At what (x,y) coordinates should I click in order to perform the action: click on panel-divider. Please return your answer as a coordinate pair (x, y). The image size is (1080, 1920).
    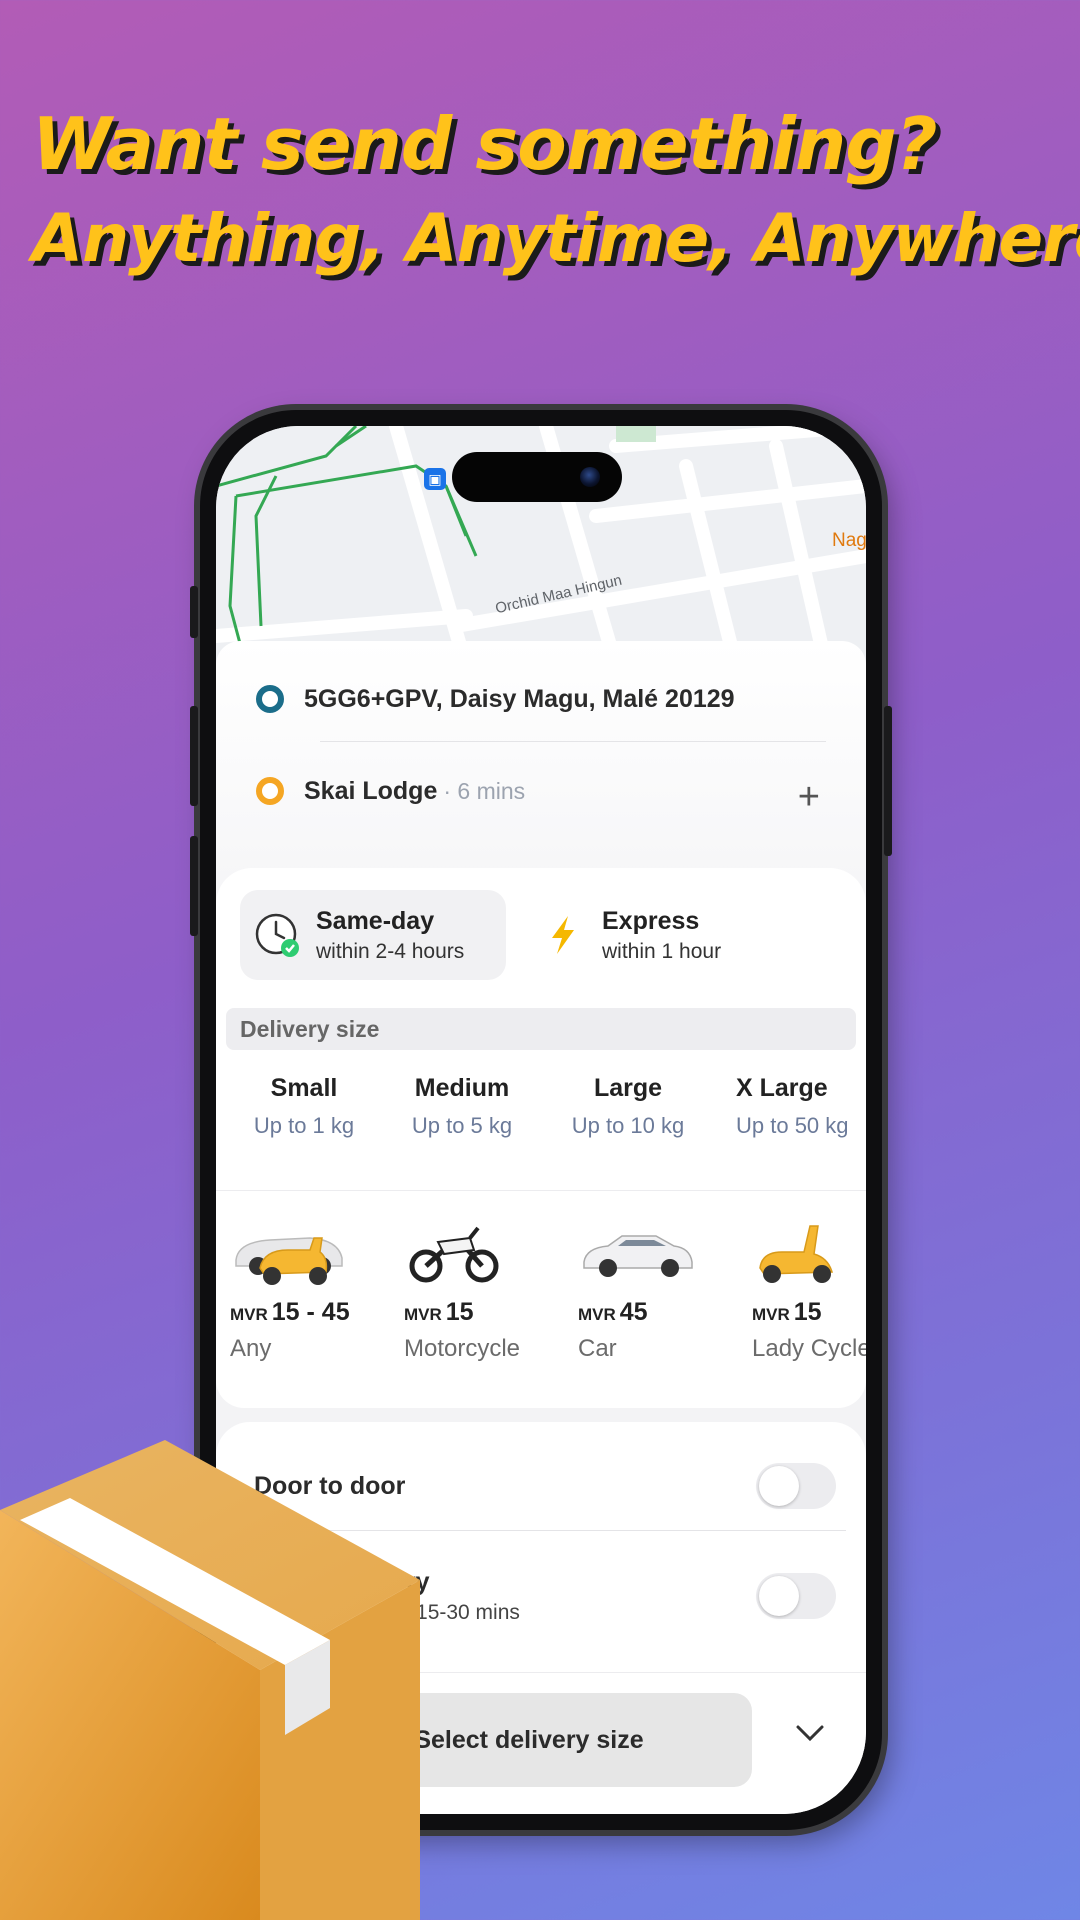
    Looking at the image, I should click on (541, 1190).